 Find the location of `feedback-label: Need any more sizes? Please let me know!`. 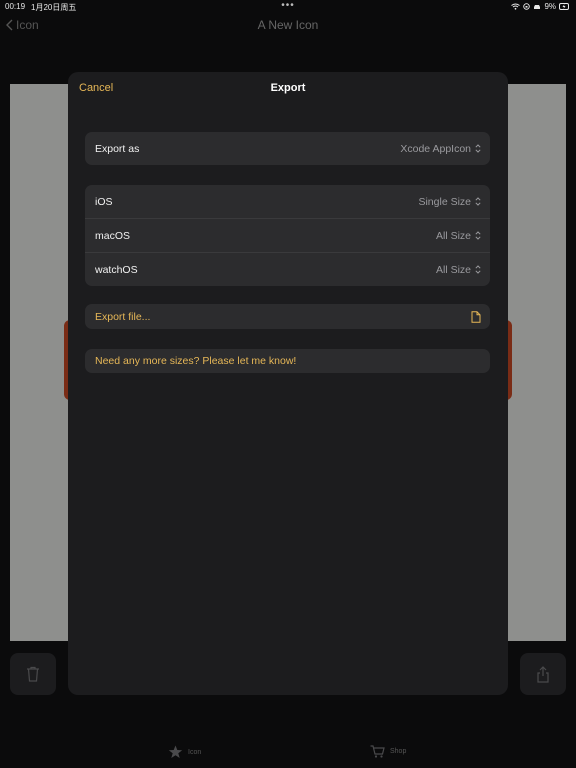

feedback-label: Need any more sizes? Please let me know! is located at coordinates (196, 361).